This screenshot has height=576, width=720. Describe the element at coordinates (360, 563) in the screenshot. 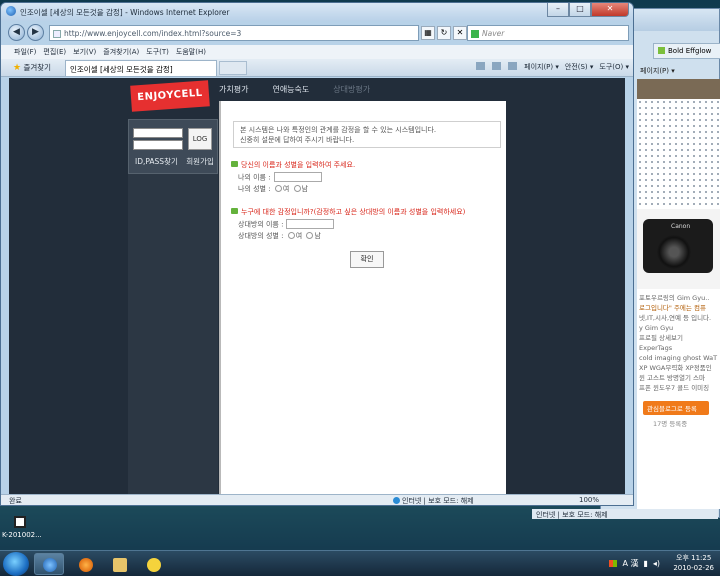

I see `taskbar: A 漢 ▮ ◂) 오후 11:25 2010-02-26` at that location.